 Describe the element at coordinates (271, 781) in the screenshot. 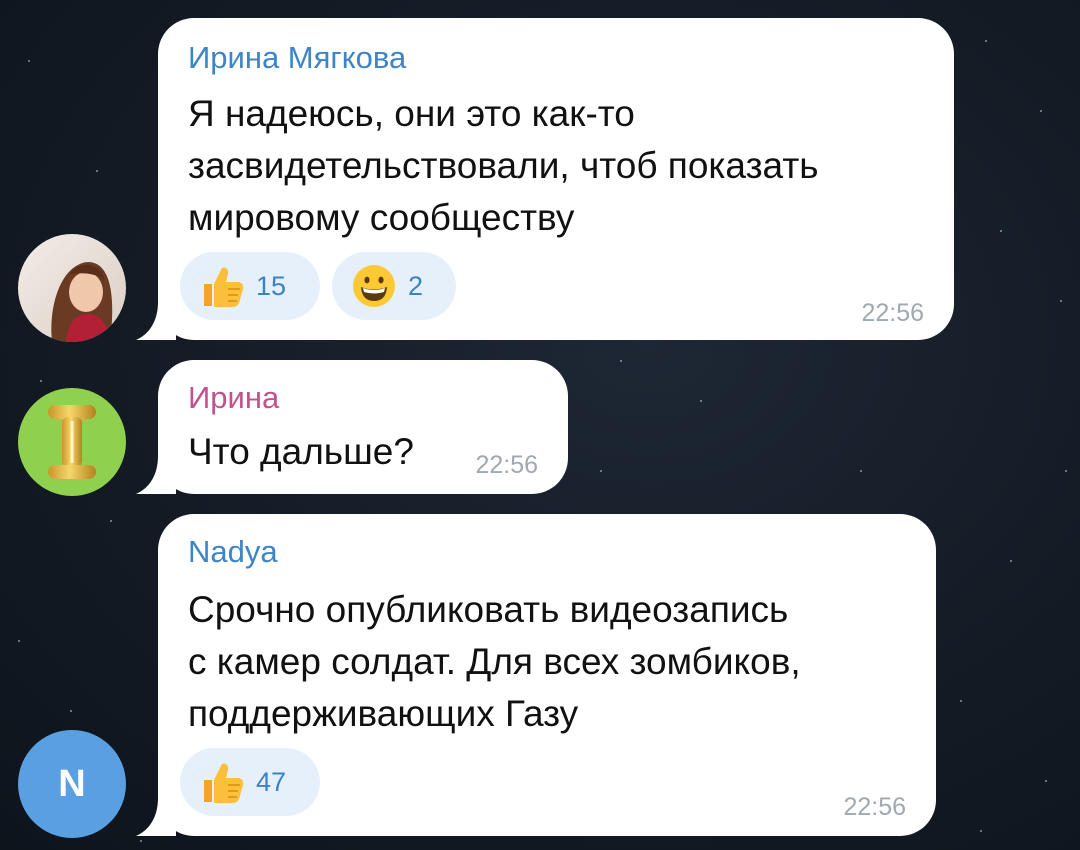

I see `reaction-count: 47` at that location.